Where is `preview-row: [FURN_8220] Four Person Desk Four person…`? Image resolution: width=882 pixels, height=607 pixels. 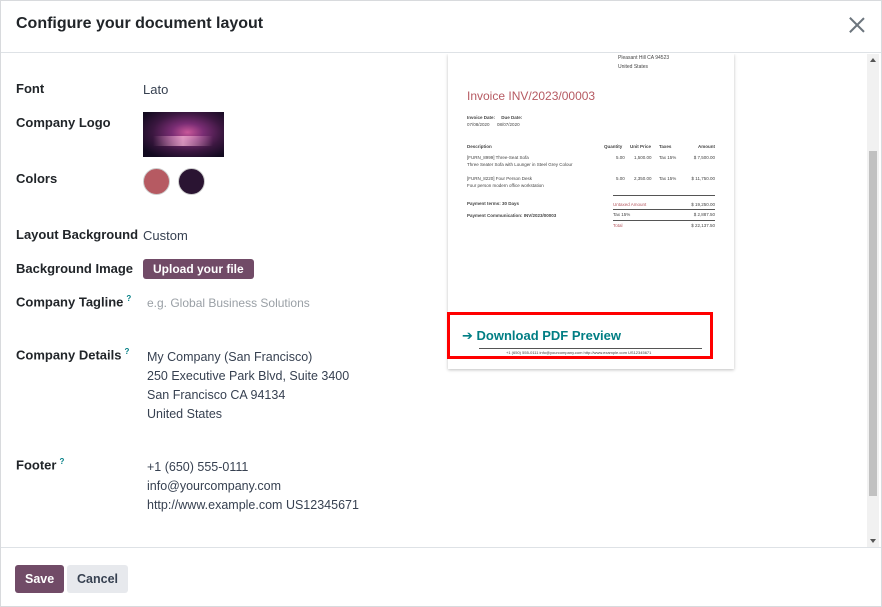 preview-row: [FURN_8220] Four Person Desk Four person… is located at coordinates (591, 182).